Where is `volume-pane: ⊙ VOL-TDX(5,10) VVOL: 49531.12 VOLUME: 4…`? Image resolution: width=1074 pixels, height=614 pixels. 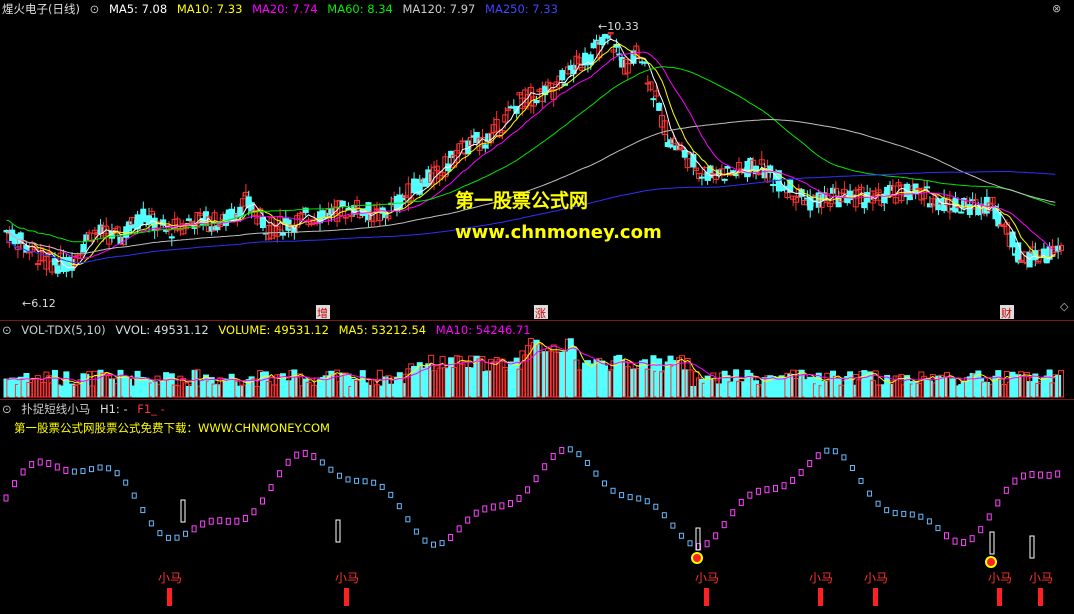
volume-pane: ⊙ VOL-TDX(5,10) VVOL: 49531.12 VOLUME: 4… is located at coordinates (537, 360).